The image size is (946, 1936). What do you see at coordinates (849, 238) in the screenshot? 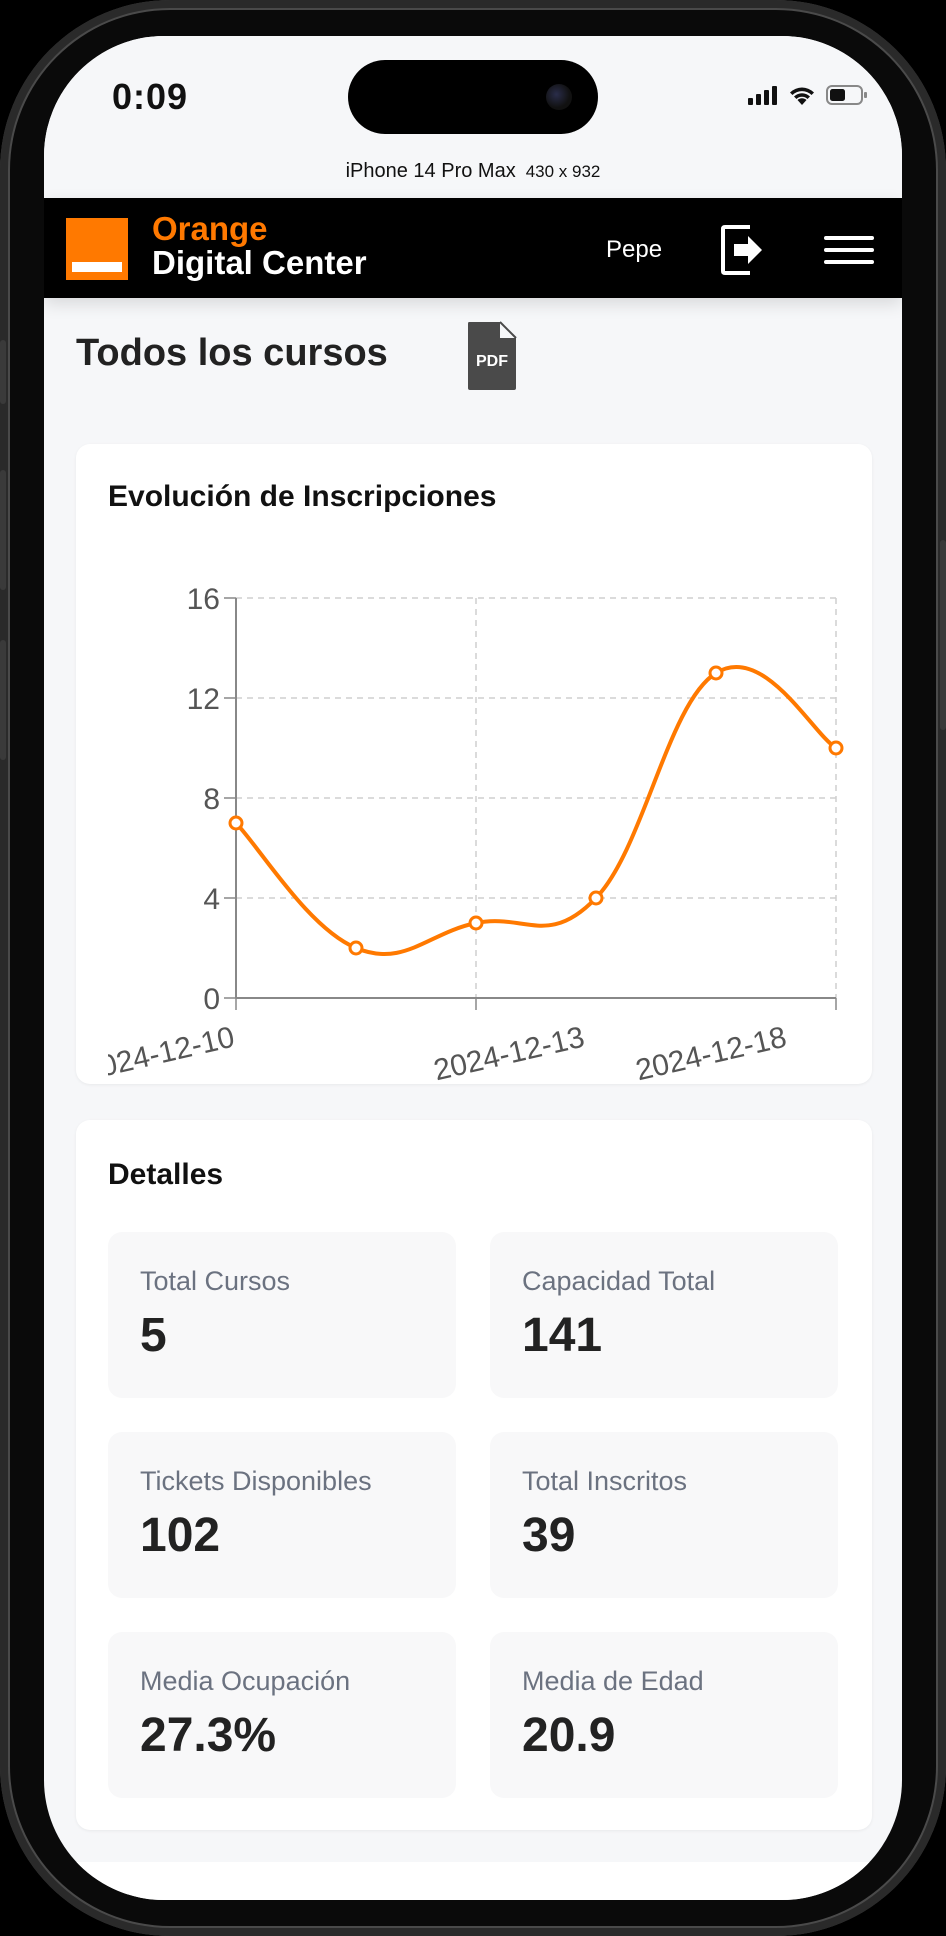
I see `hamburger-menu-icon` at bounding box center [849, 238].